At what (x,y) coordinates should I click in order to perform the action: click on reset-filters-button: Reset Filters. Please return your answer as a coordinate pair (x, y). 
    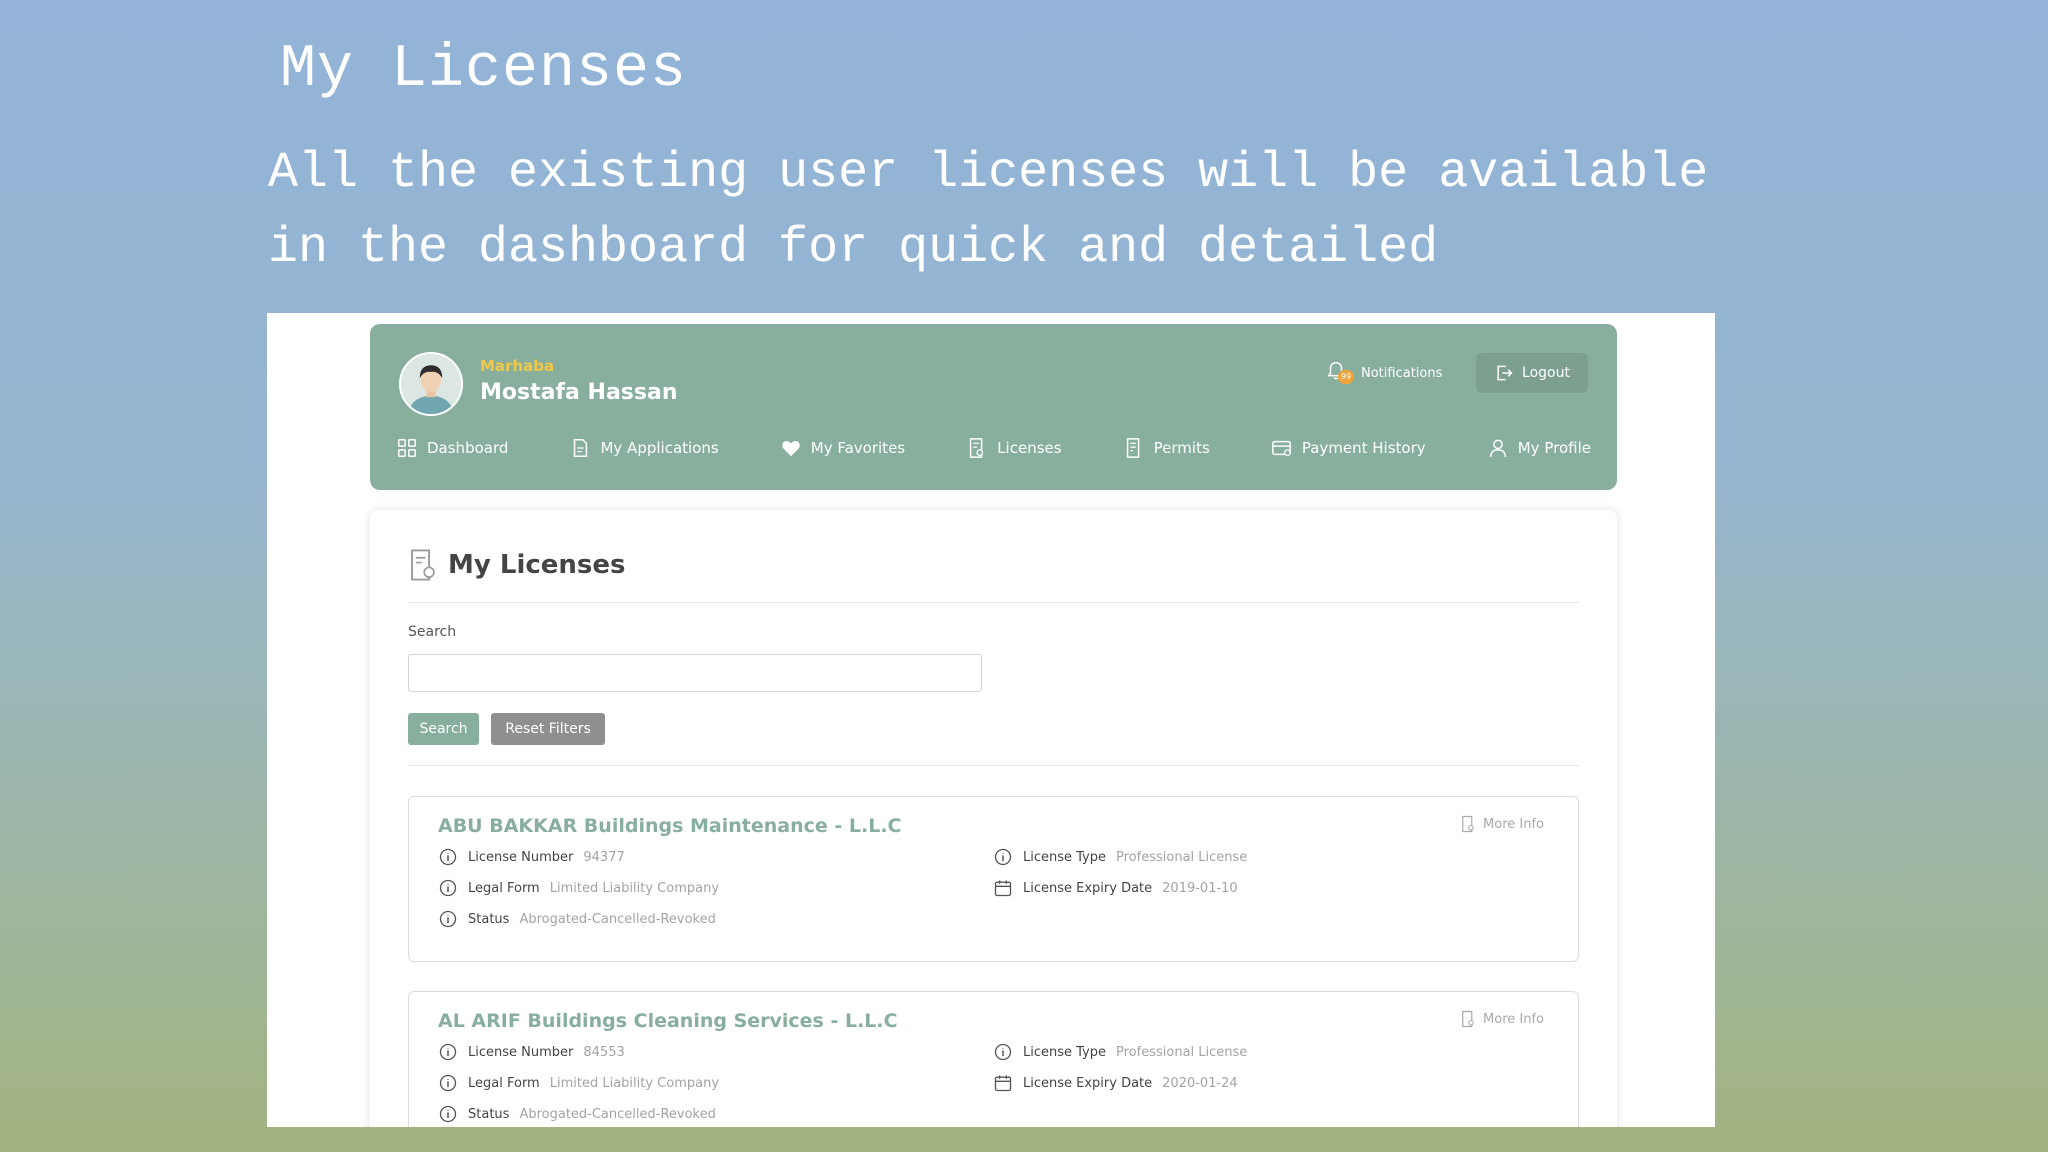
    Looking at the image, I should click on (548, 729).